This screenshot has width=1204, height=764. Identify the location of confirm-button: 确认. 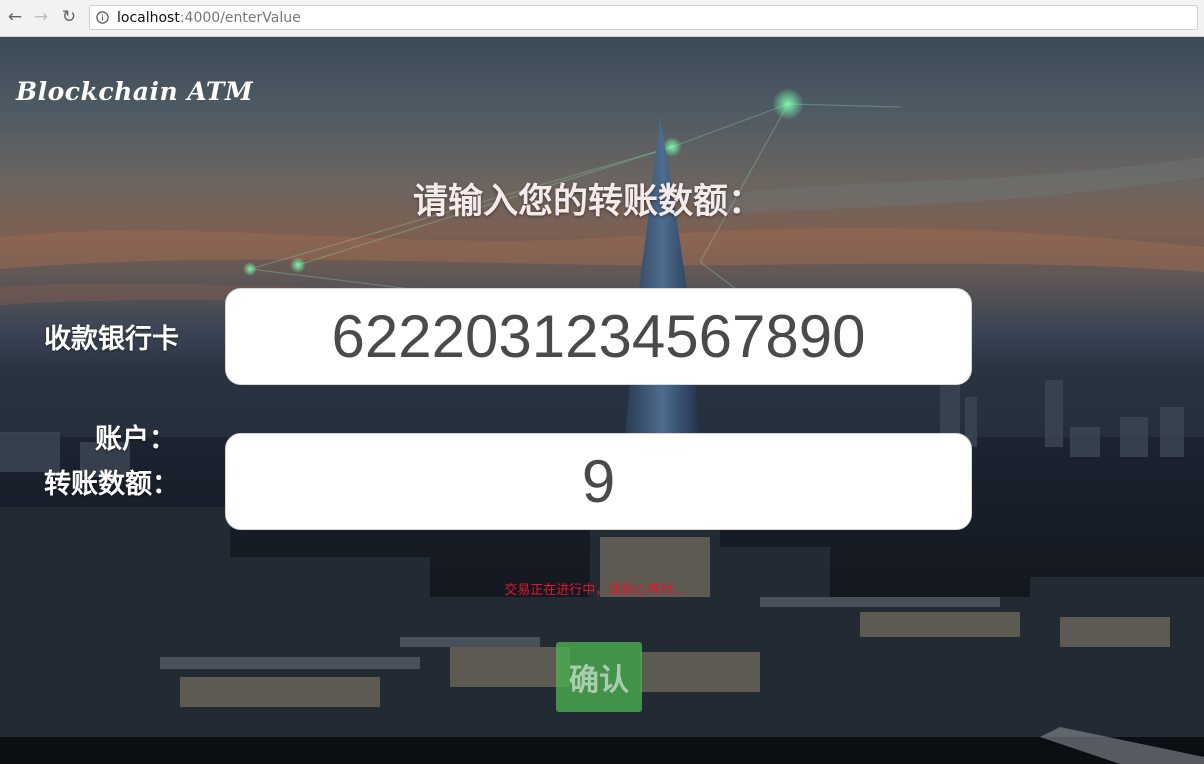
(599, 677).